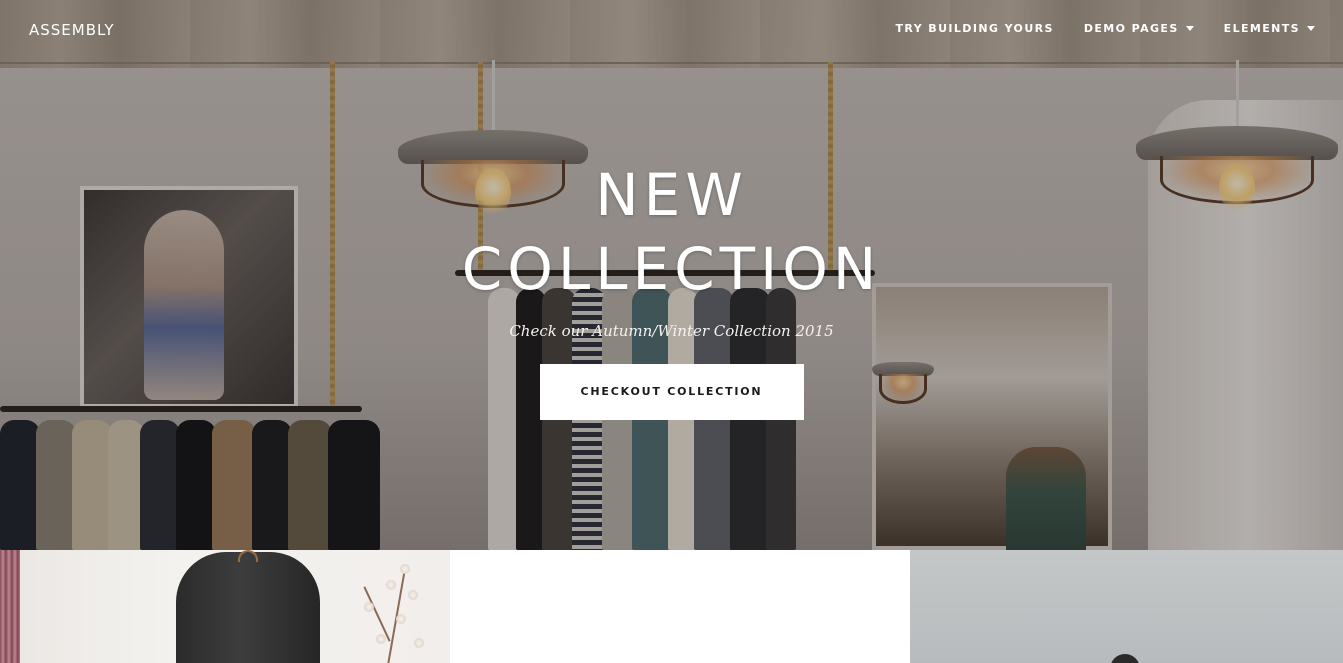 This screenshot has width=1343, height=663. I want to click on cotton-branch-image, so click(401, 613).